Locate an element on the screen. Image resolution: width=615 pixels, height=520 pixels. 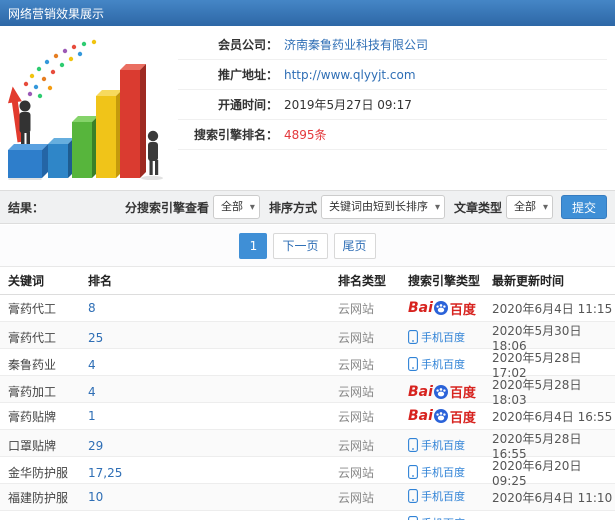
marketing-chart-illustration is located at coordinates (85, 109).